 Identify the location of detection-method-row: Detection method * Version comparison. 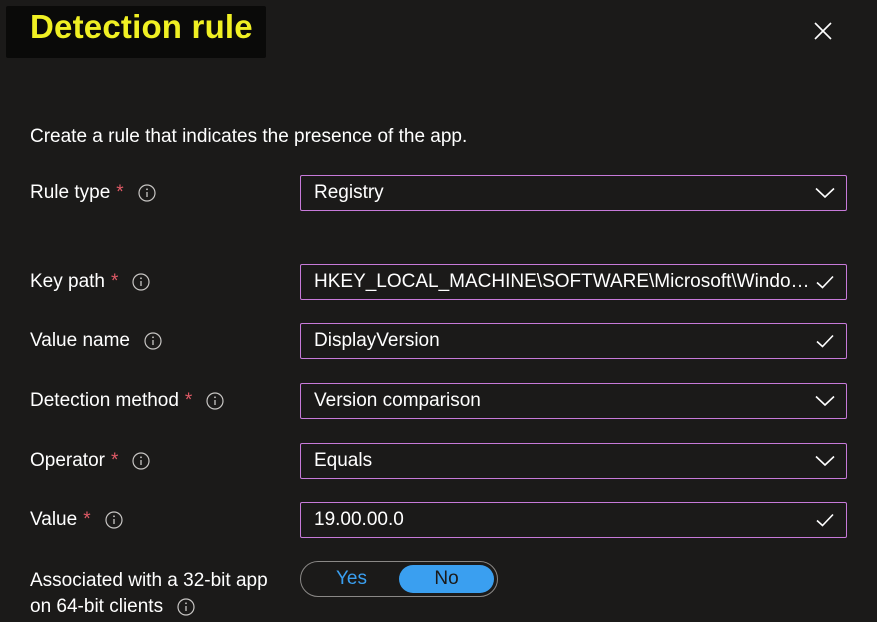
(438, 401).